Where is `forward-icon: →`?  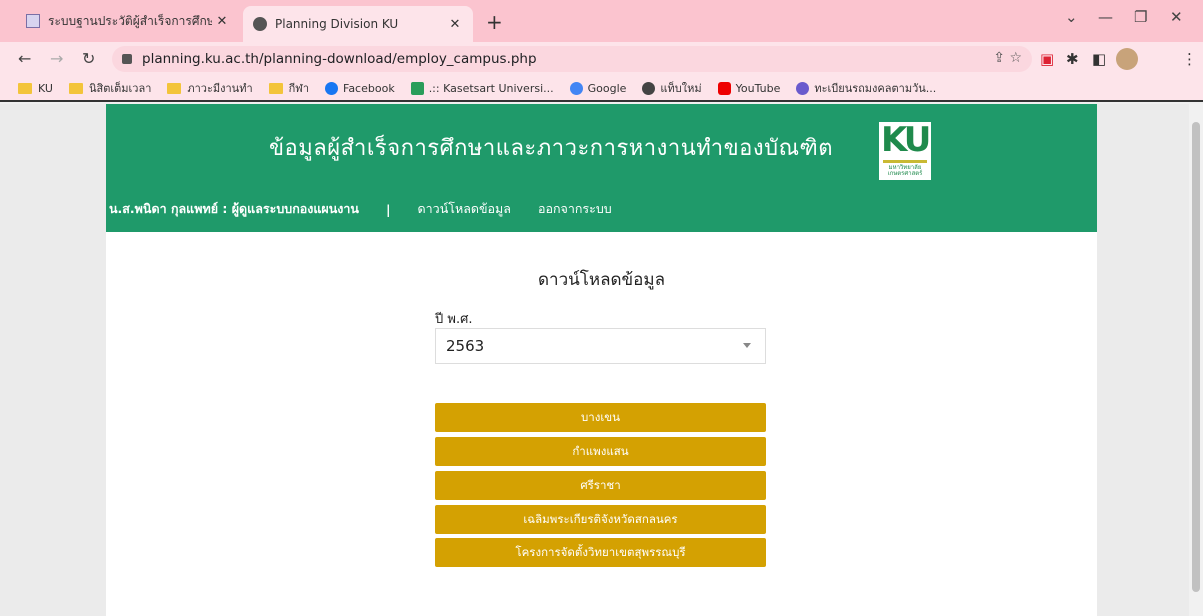
forward-icon: → is located at coordinates (56, 58).